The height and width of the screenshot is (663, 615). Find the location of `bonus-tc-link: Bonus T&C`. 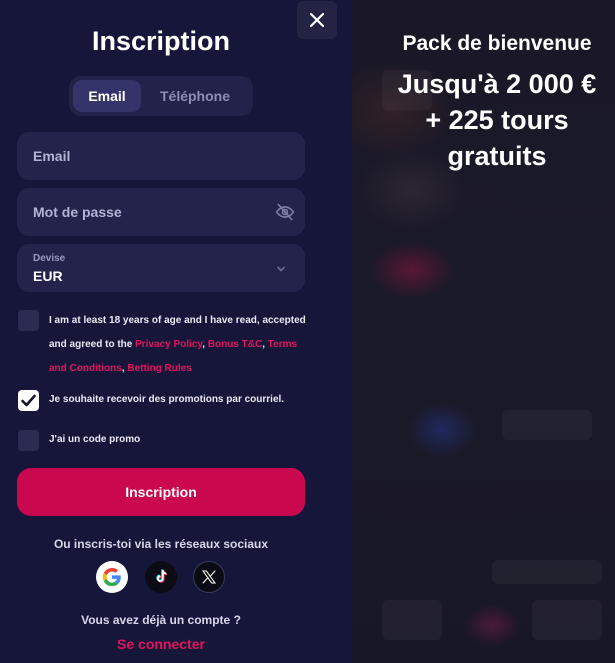

bonus-tc-link: Bonus T&C is located at coordinates (235, 344).